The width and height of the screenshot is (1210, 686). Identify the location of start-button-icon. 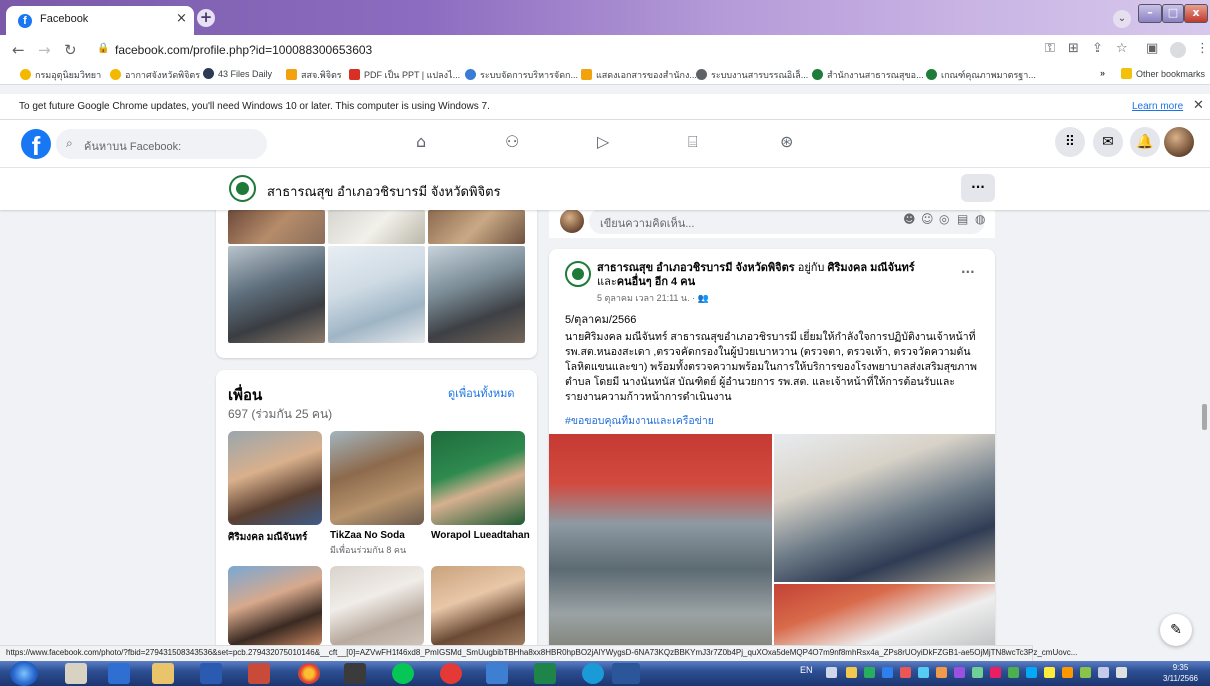
(24, 673).